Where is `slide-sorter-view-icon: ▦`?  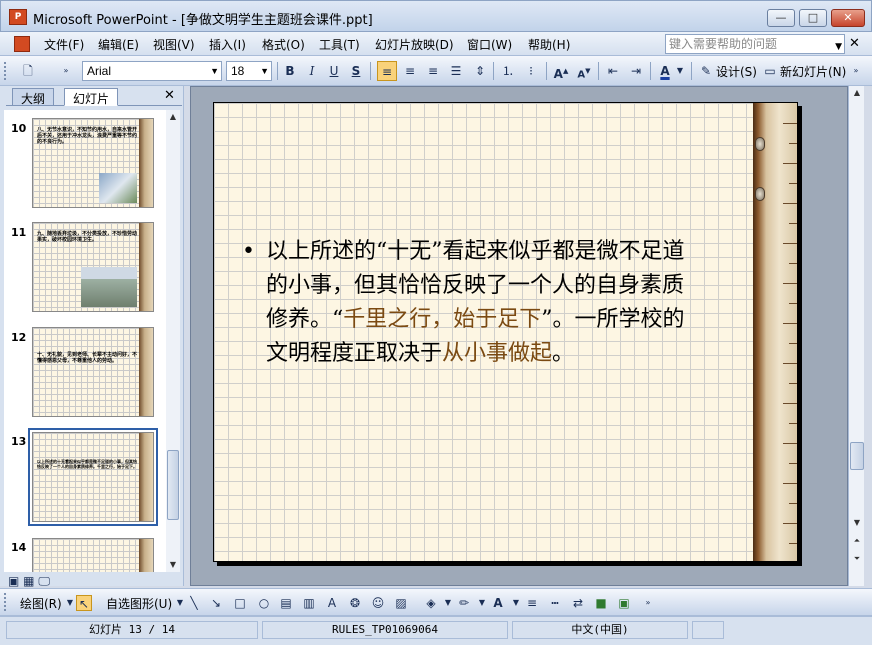 slide-sorter-view-icon: ▦ is located at coordinates (28, 581).